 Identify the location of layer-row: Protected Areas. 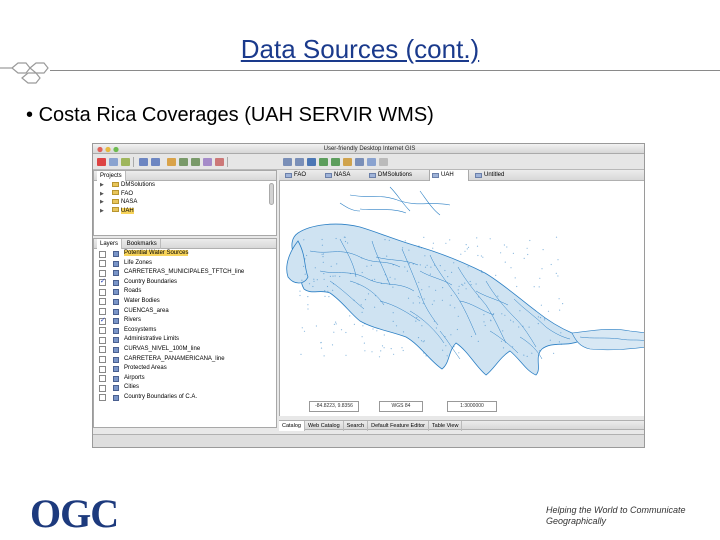
(185, 369).